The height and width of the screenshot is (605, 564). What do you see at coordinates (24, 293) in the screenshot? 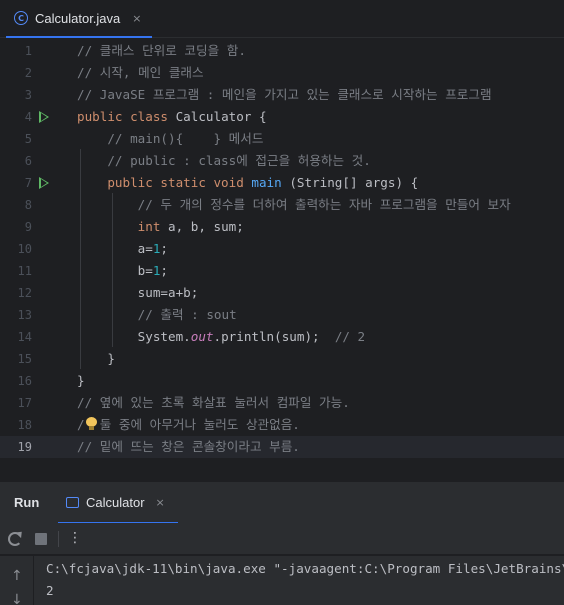
I see `line-number: 12` at bounding box center [24, 293].